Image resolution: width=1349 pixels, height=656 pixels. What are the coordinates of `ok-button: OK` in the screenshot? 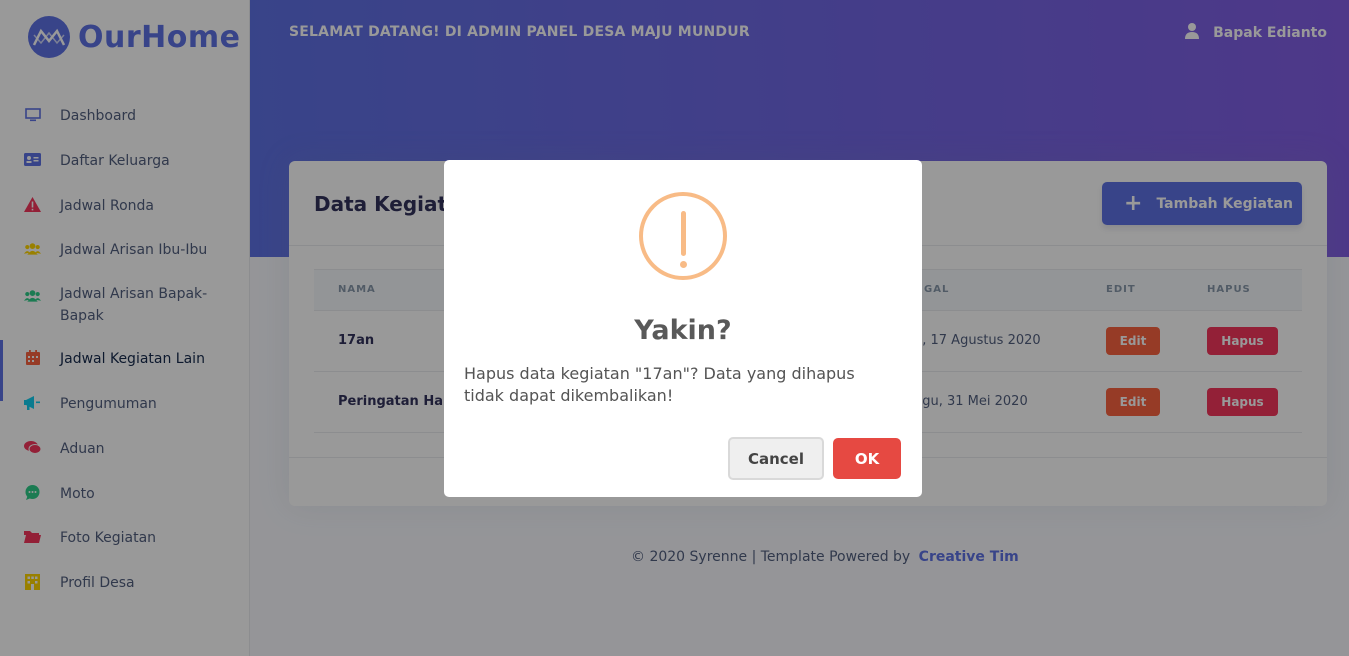 It's located at (867, 458).